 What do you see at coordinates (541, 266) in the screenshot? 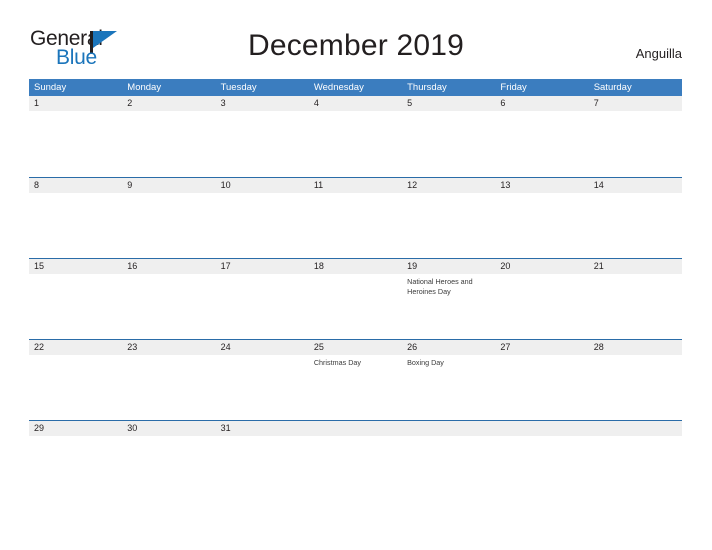
I see `day-number: 20` at bounding box center [541, 266].